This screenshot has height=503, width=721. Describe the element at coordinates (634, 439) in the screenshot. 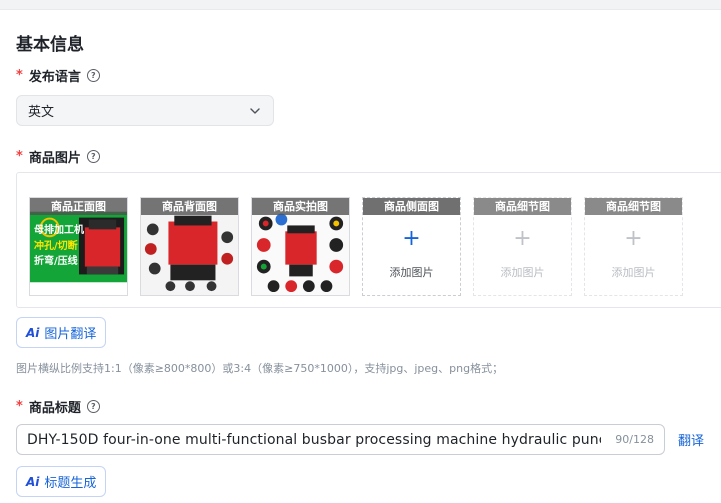

I see `title-char-counter: 90/128` at that location.